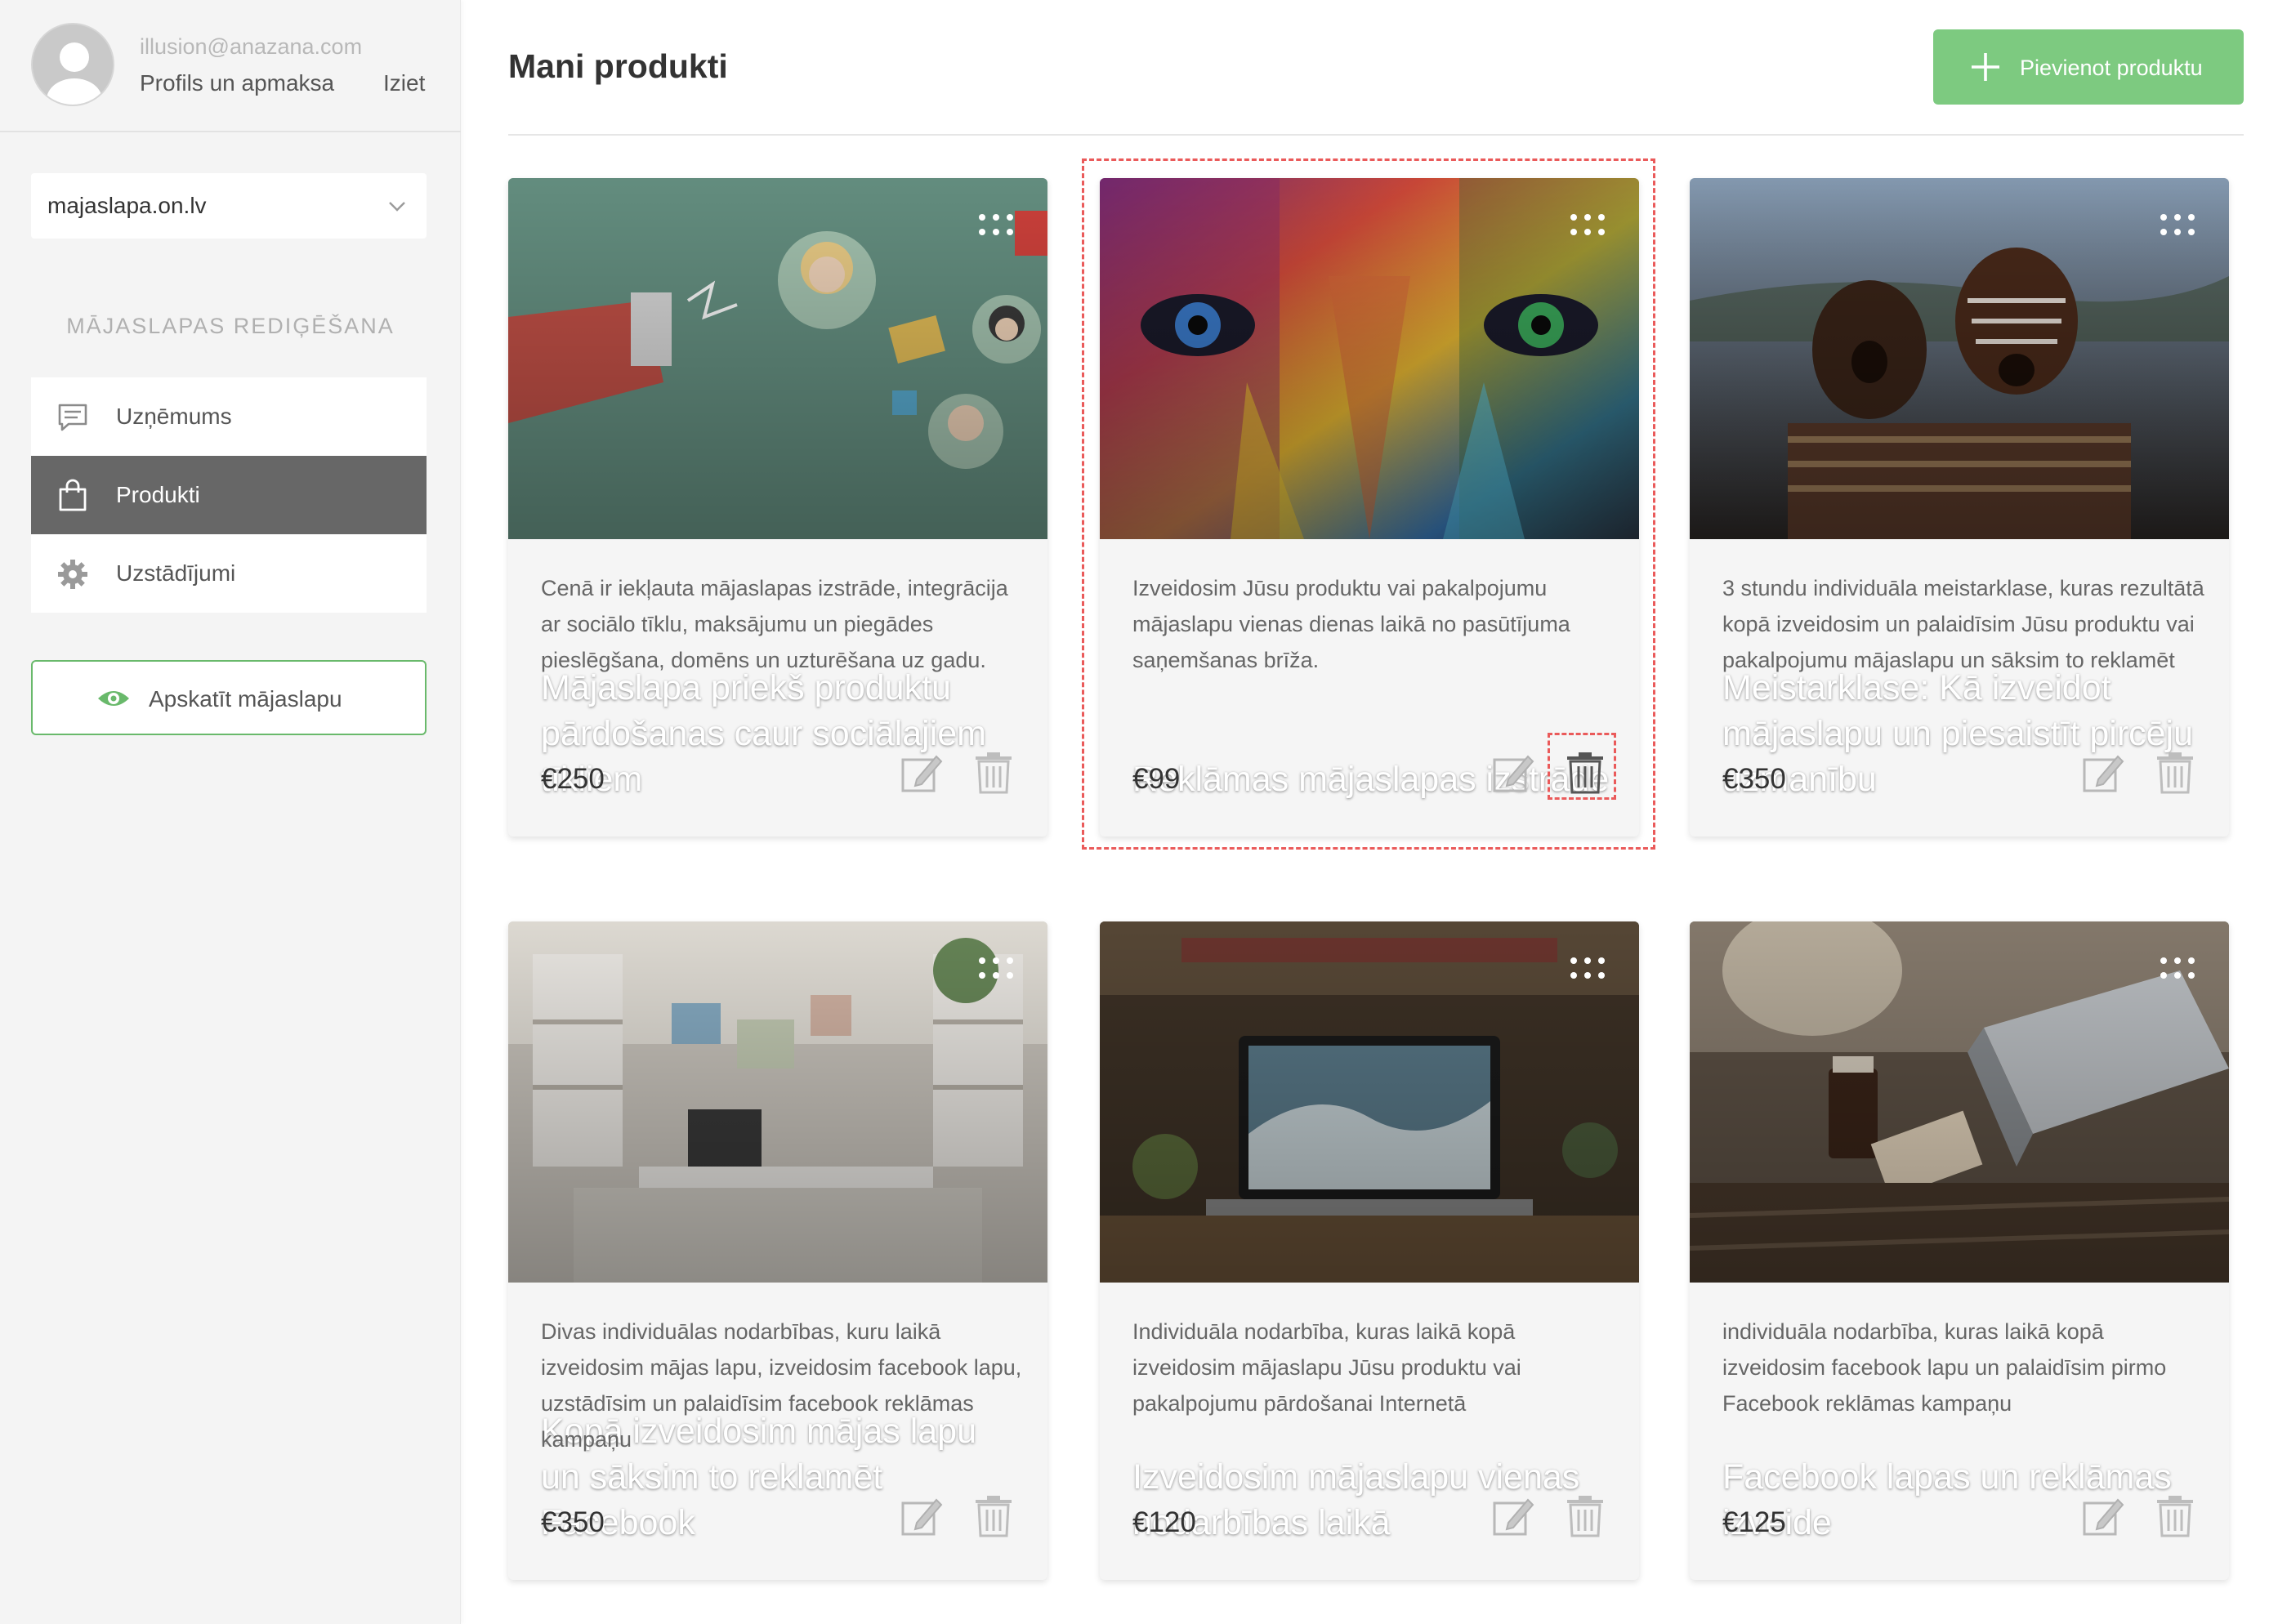 The width and height of the screenshot is (2278, 1624). I want to click on profile-billing-link: Profils un apmaksa, so click(237, 83).